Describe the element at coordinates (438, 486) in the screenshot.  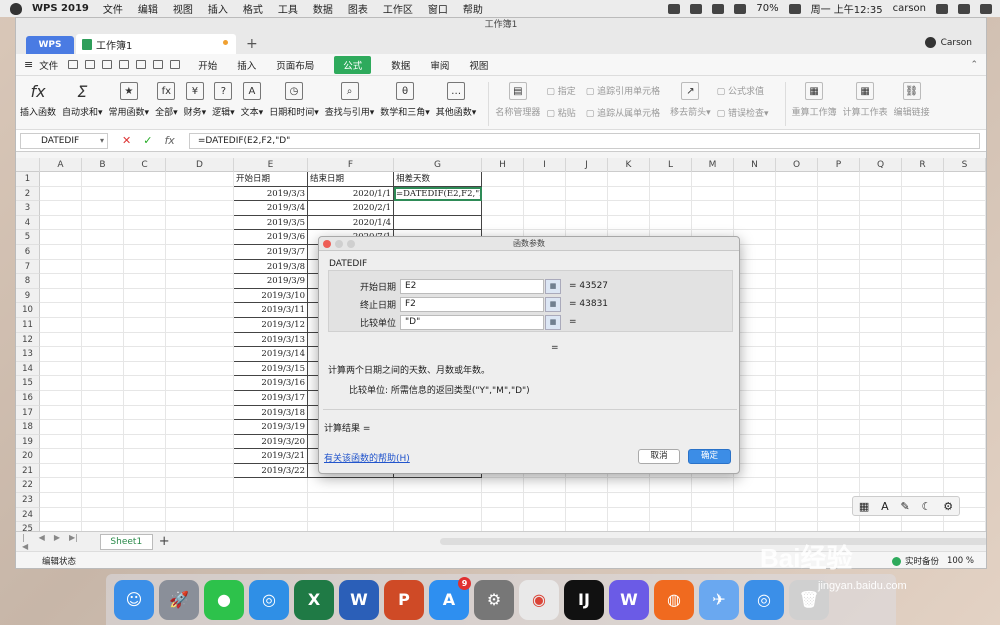
I see `cell-g22` at that location.